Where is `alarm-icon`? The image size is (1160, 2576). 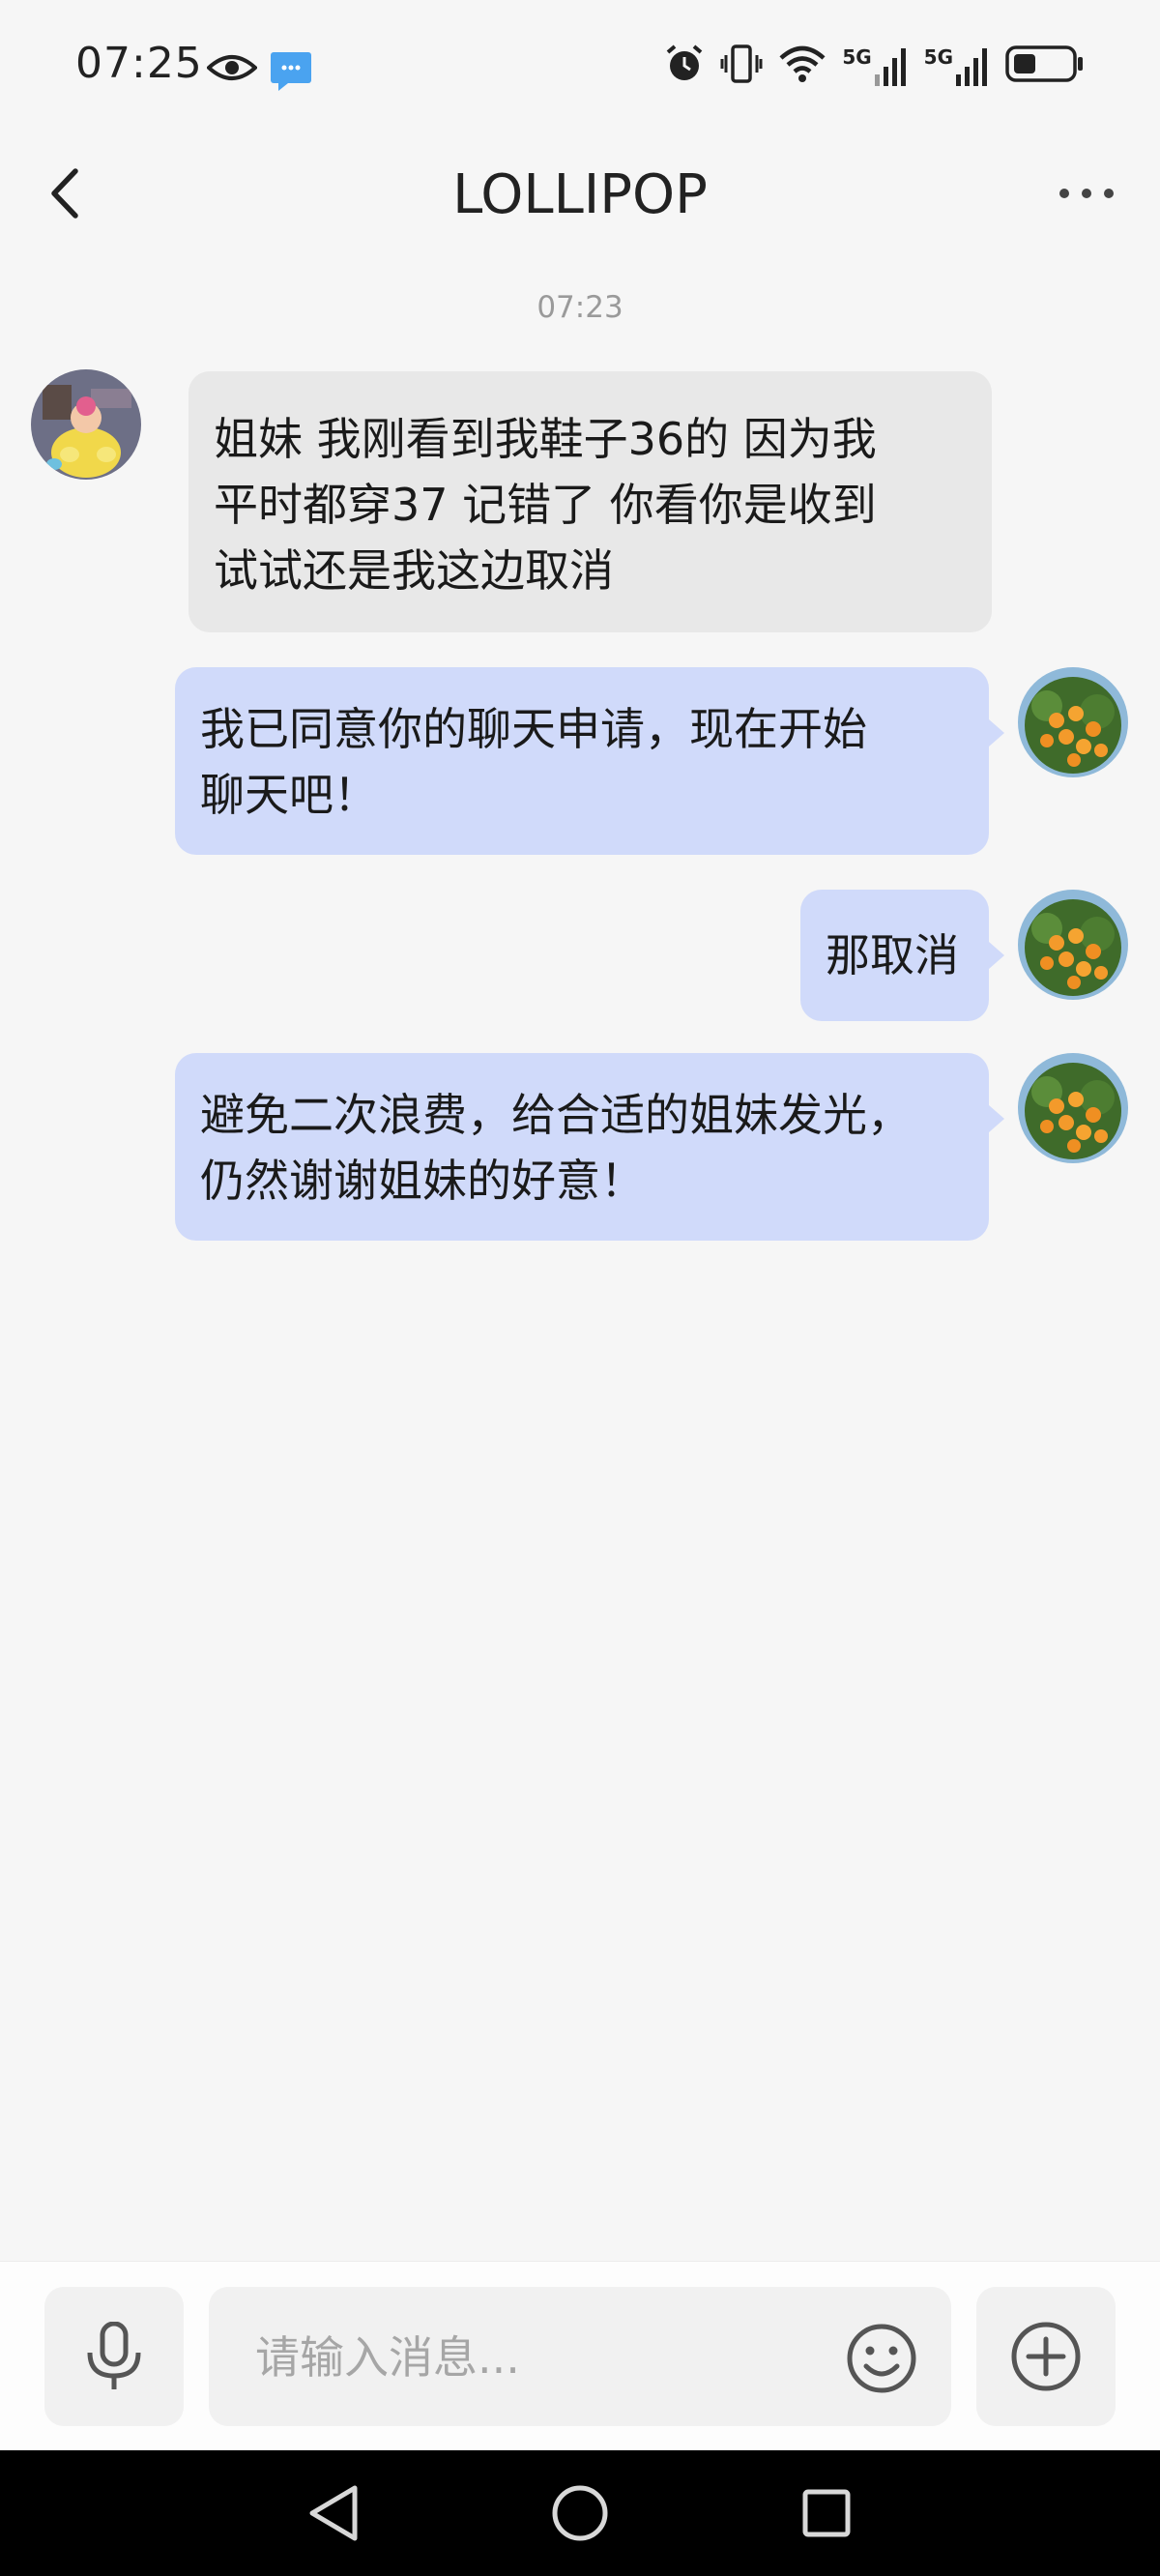
alarm-icon is located at coordinates (684, 66).